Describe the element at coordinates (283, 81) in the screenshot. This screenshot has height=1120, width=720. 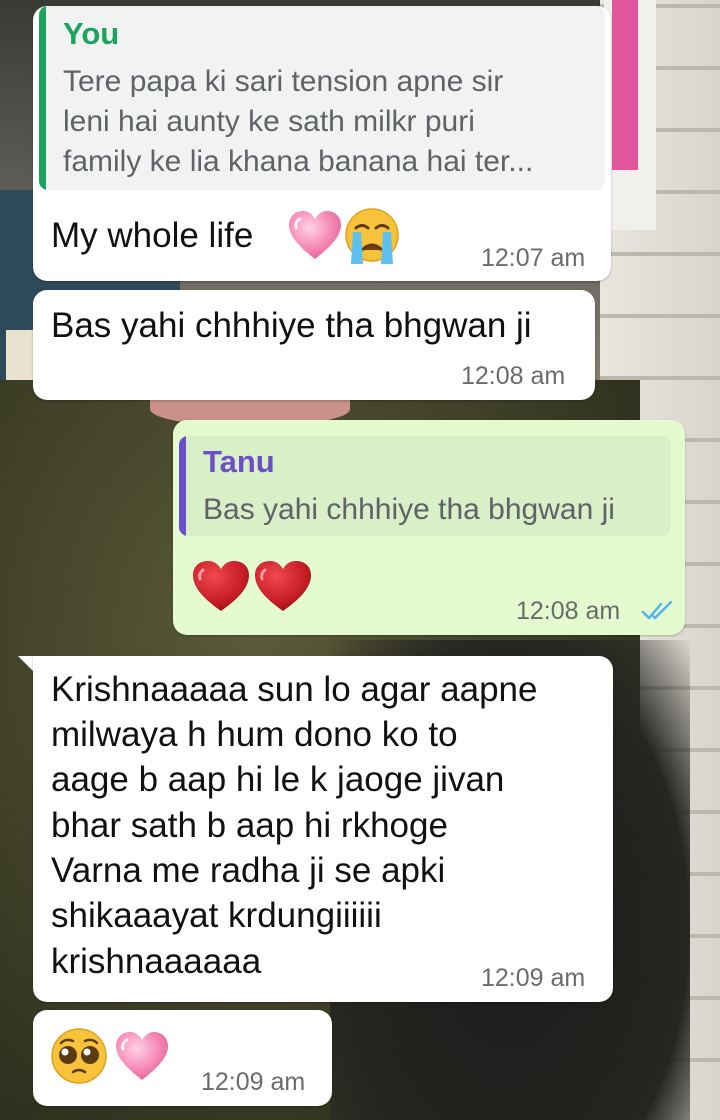
I see `quote-text-line: Tere papa ki sari tension apne sir` at that location.